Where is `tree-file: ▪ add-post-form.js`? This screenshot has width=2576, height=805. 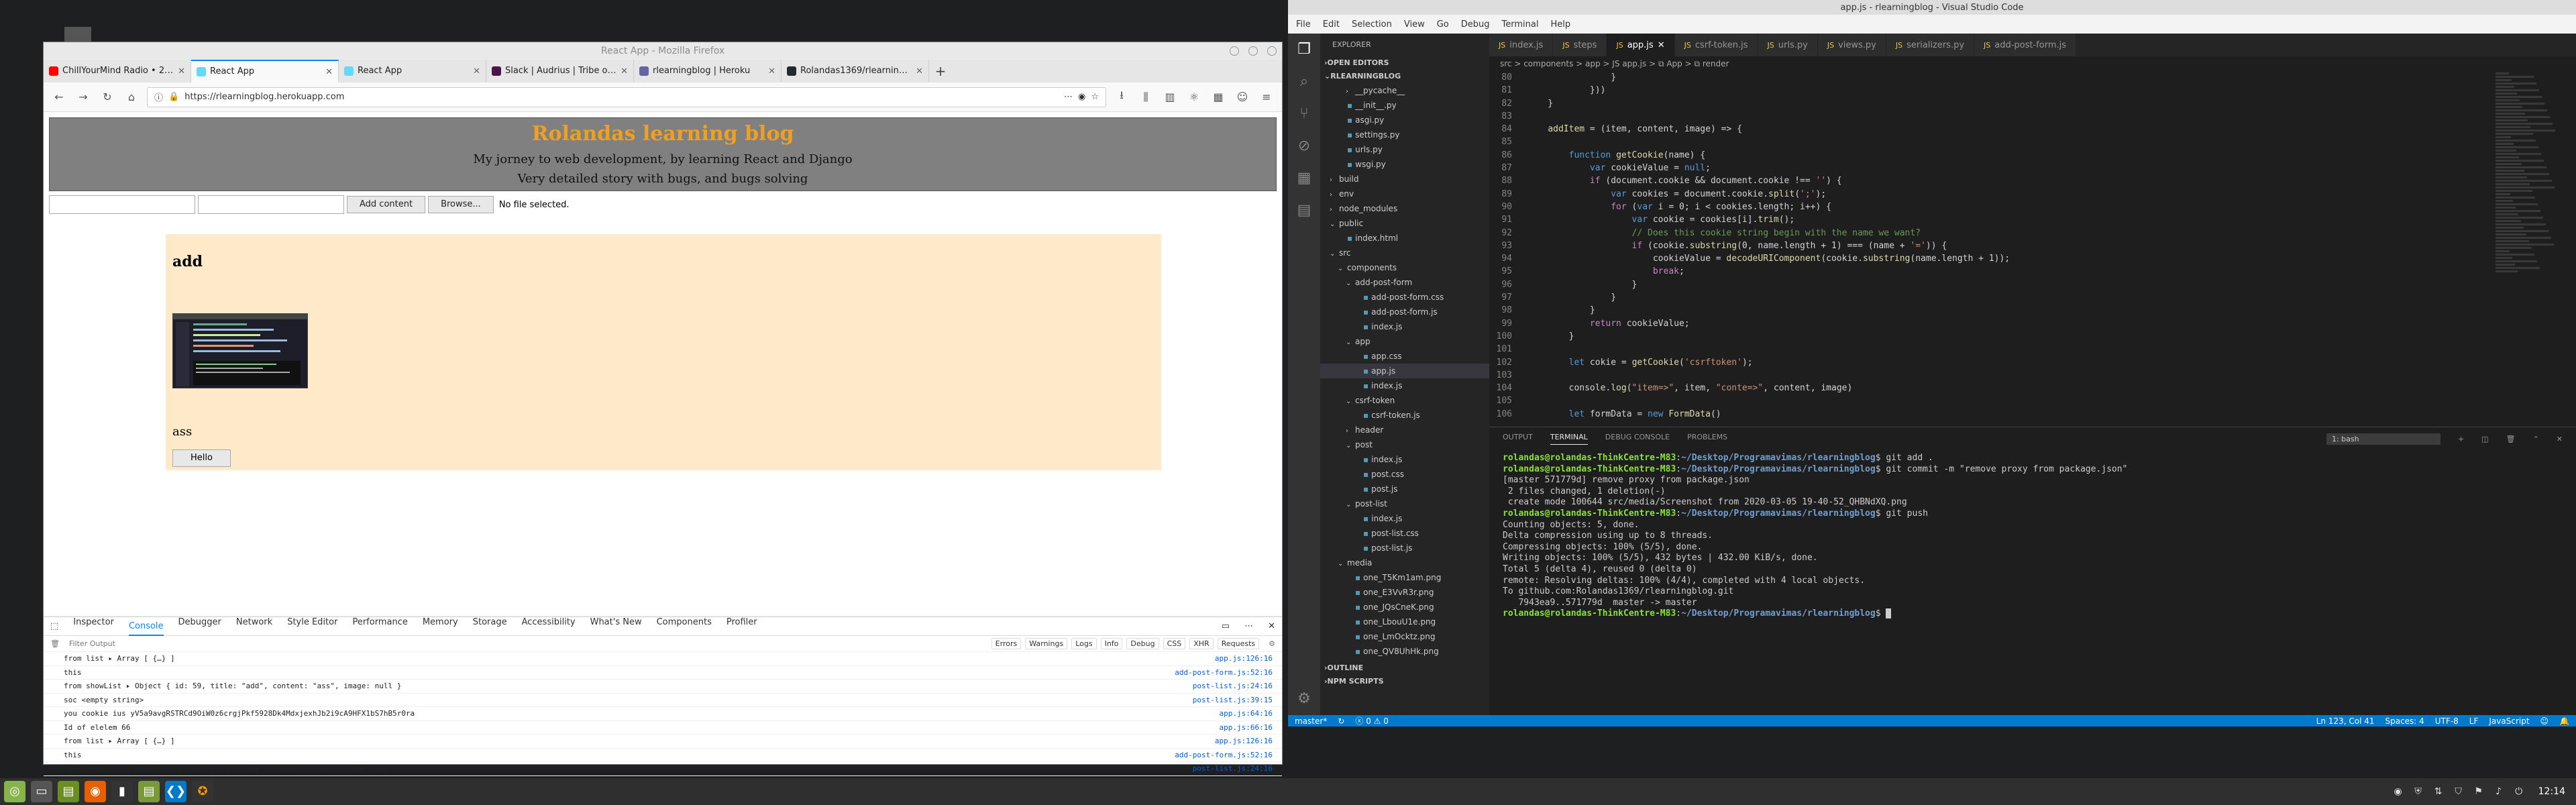
tree-file: ▪ add-post-form.js is located at coordinates (1404, 312).